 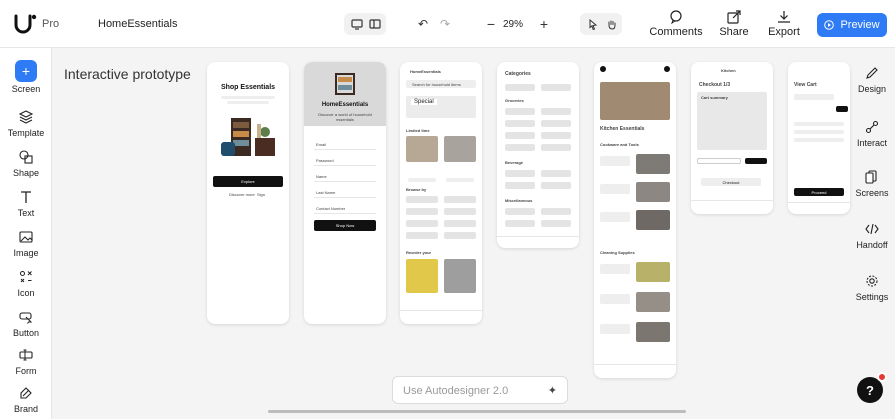 I want to click on sidebar-item-form: Form, so click(x=26, y=361).